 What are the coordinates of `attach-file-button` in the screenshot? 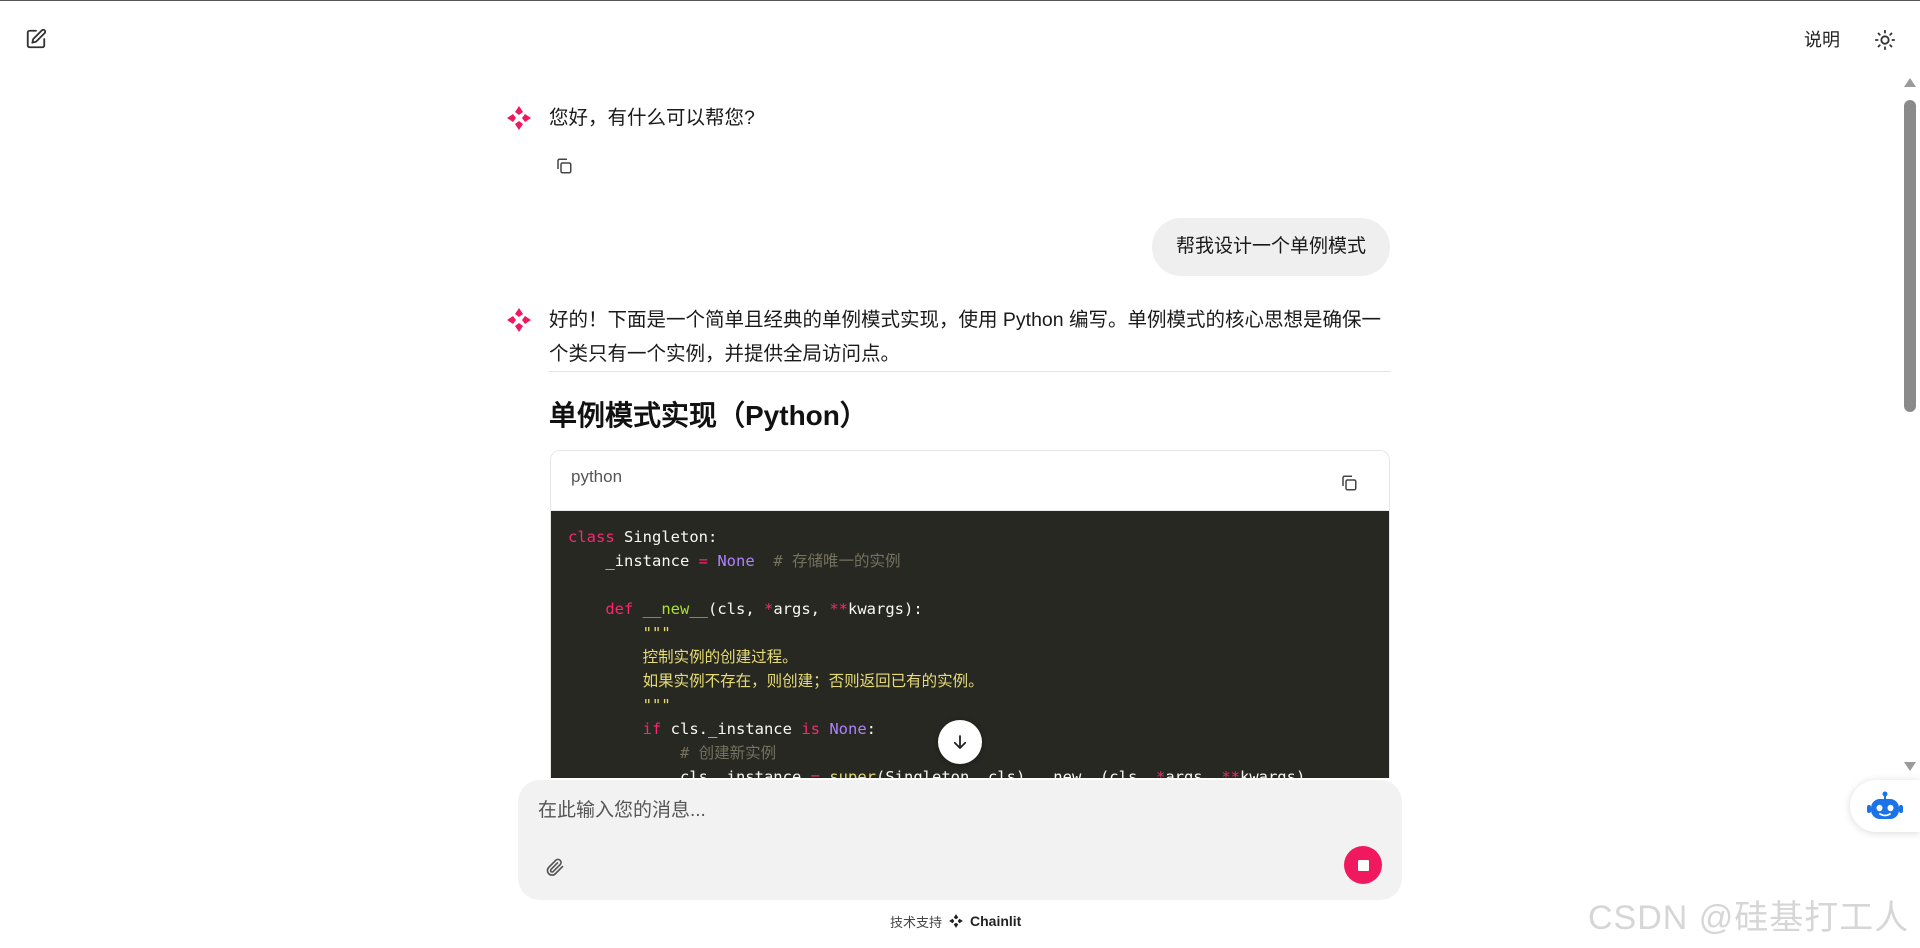 It's located at (555, 867).